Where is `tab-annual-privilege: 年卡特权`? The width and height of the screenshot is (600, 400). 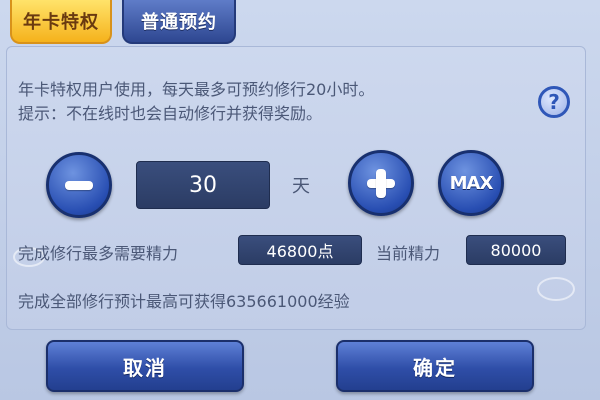
tab-annual-privilege: 年卡特权 is located at coordinates (61, 22).